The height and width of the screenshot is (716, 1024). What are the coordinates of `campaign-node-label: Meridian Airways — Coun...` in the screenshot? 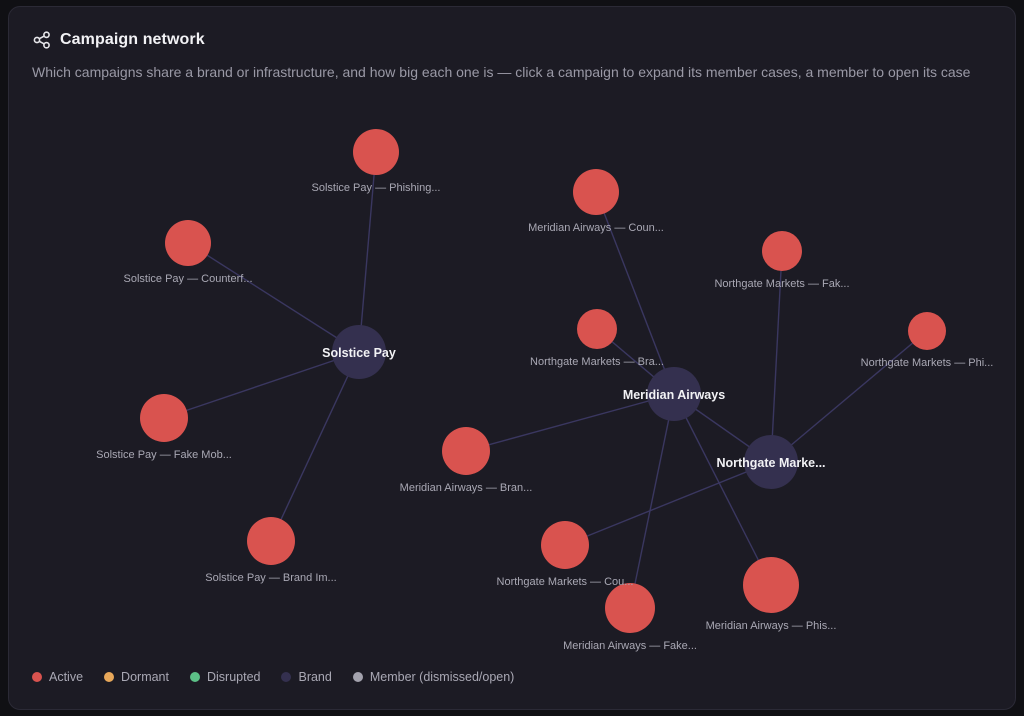 It's located at (596, 228).